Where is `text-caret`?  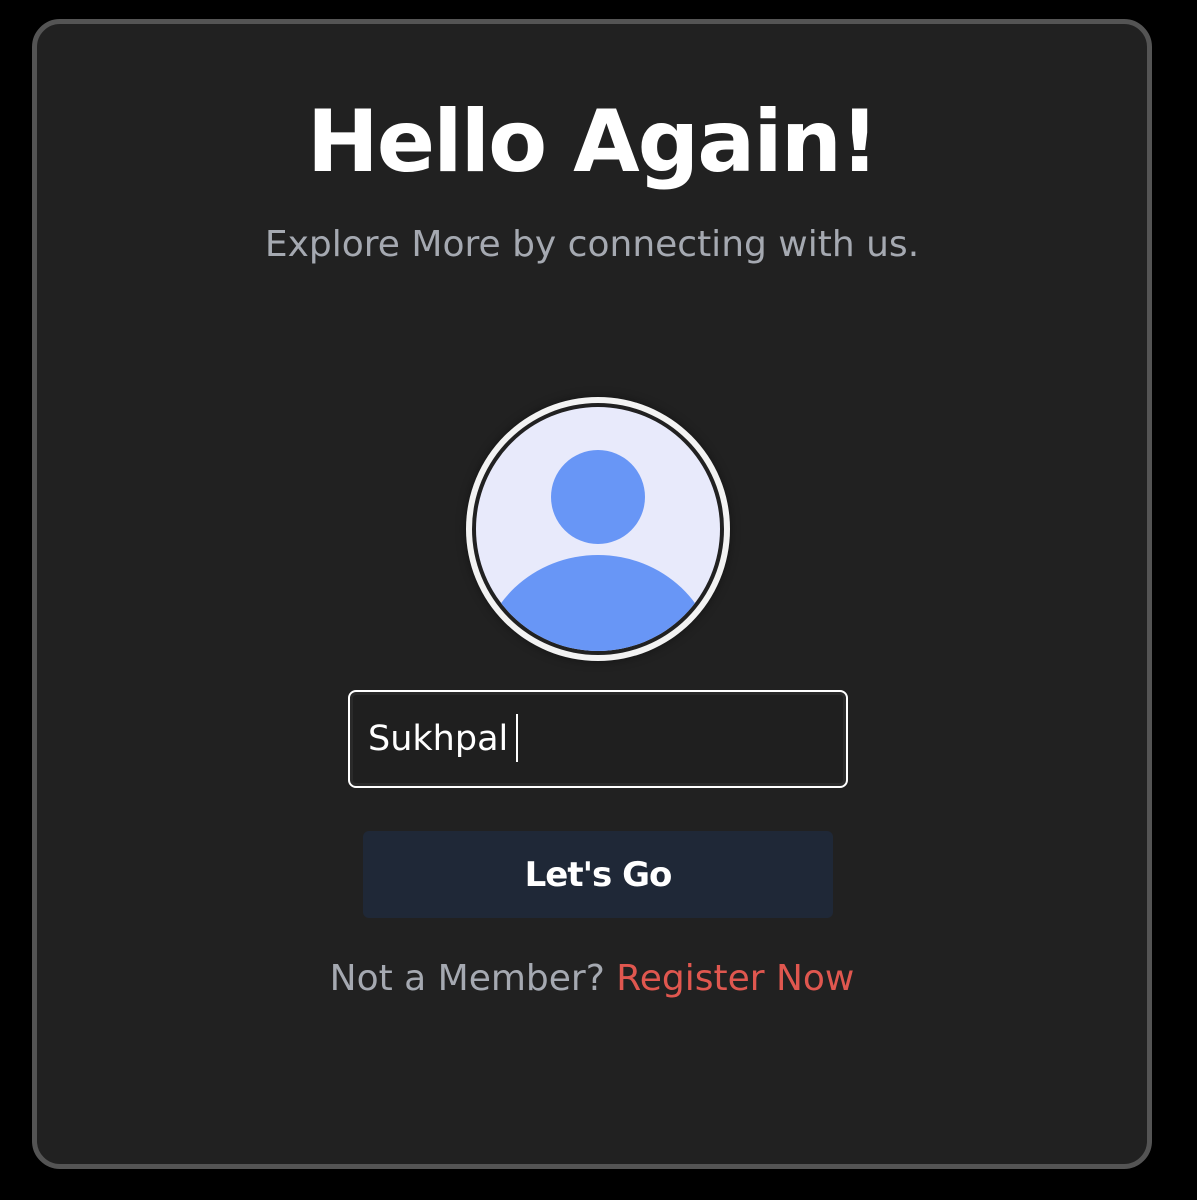
text-caret is located at coordinates (517, 738).